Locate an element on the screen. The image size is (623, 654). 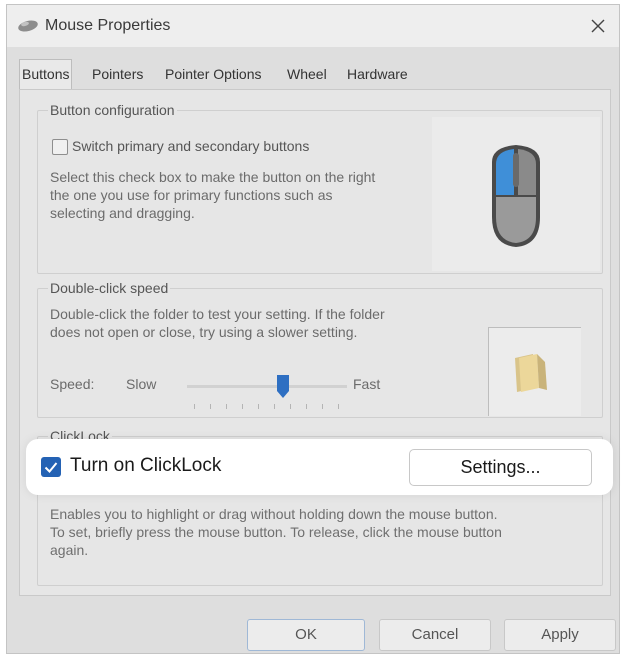
close-button is located at coordinates (598, 26).